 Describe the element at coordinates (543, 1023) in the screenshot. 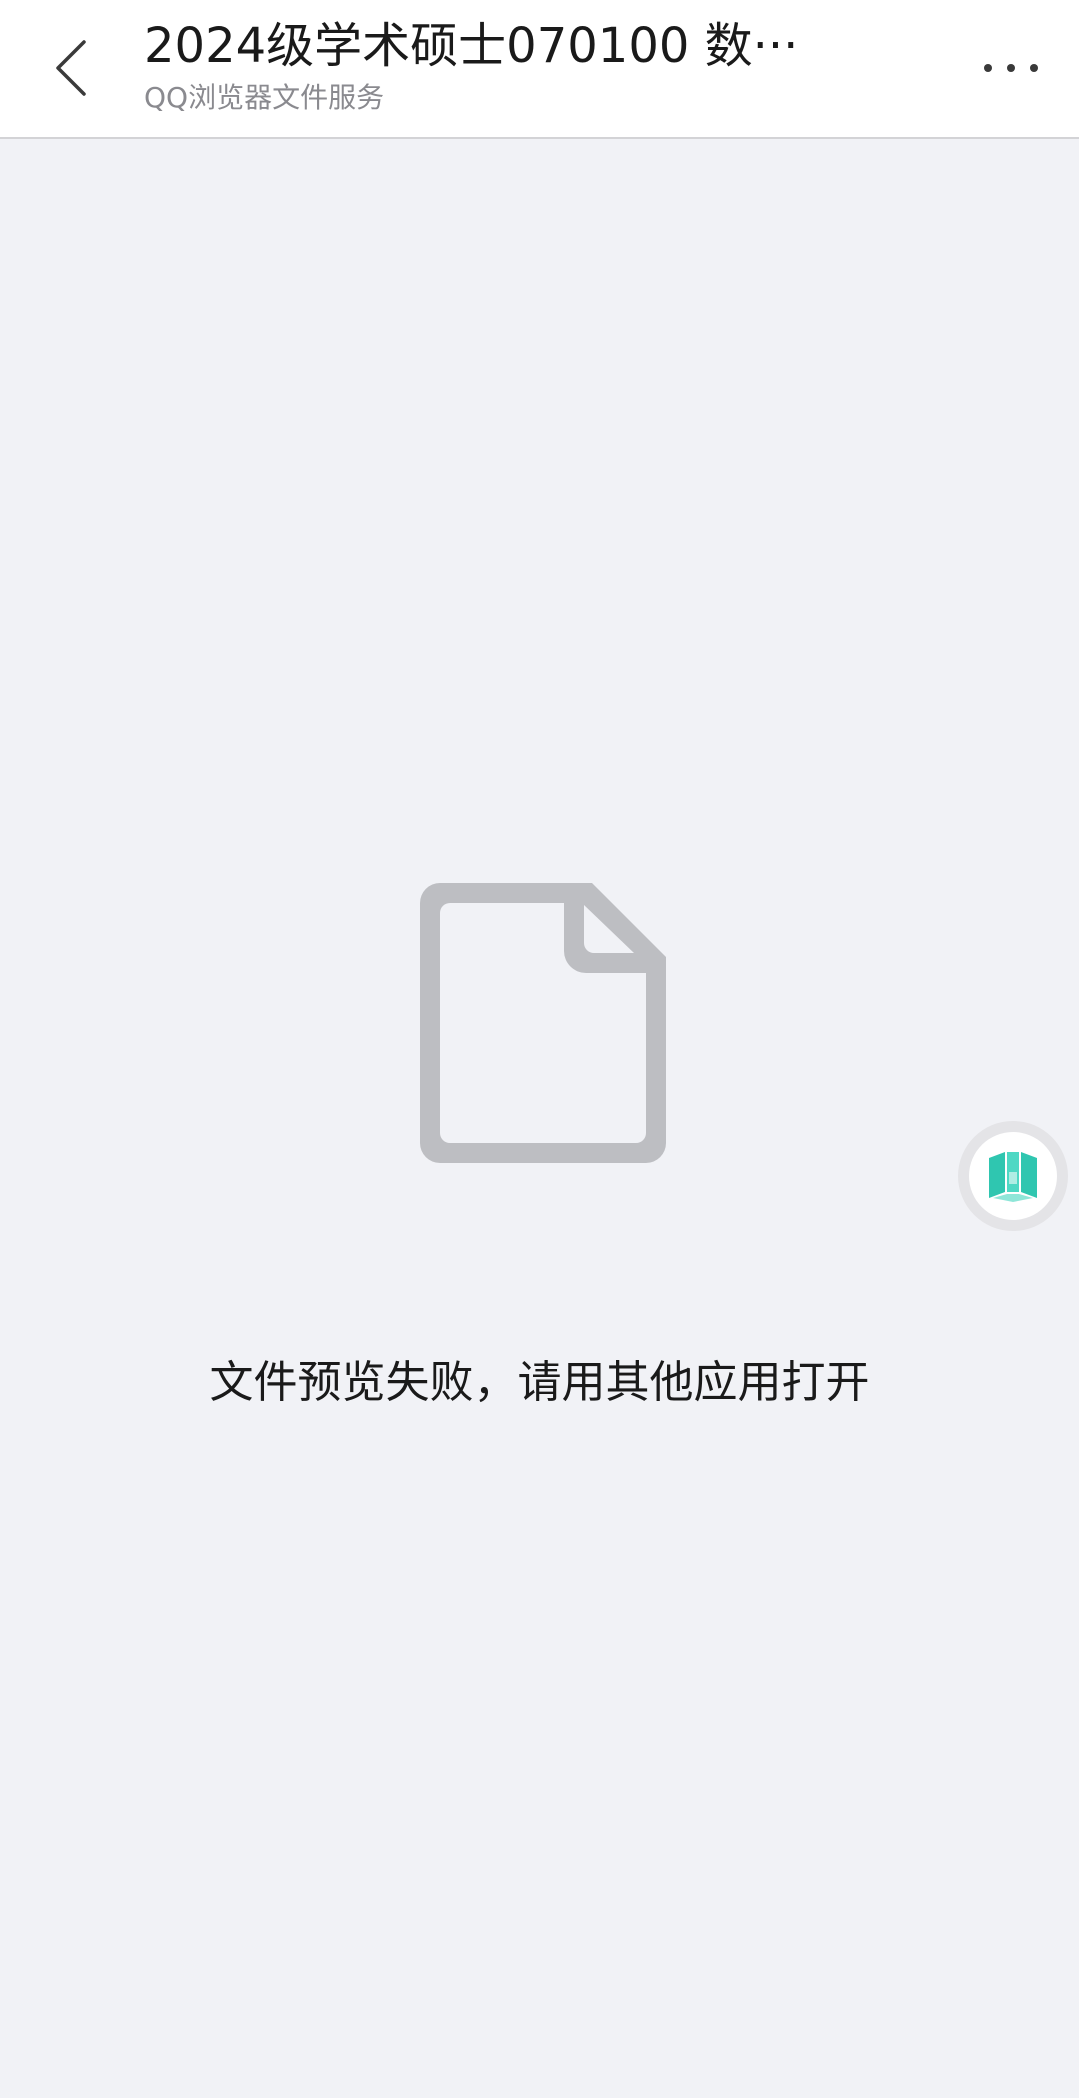

I see `document-icon` at that location.